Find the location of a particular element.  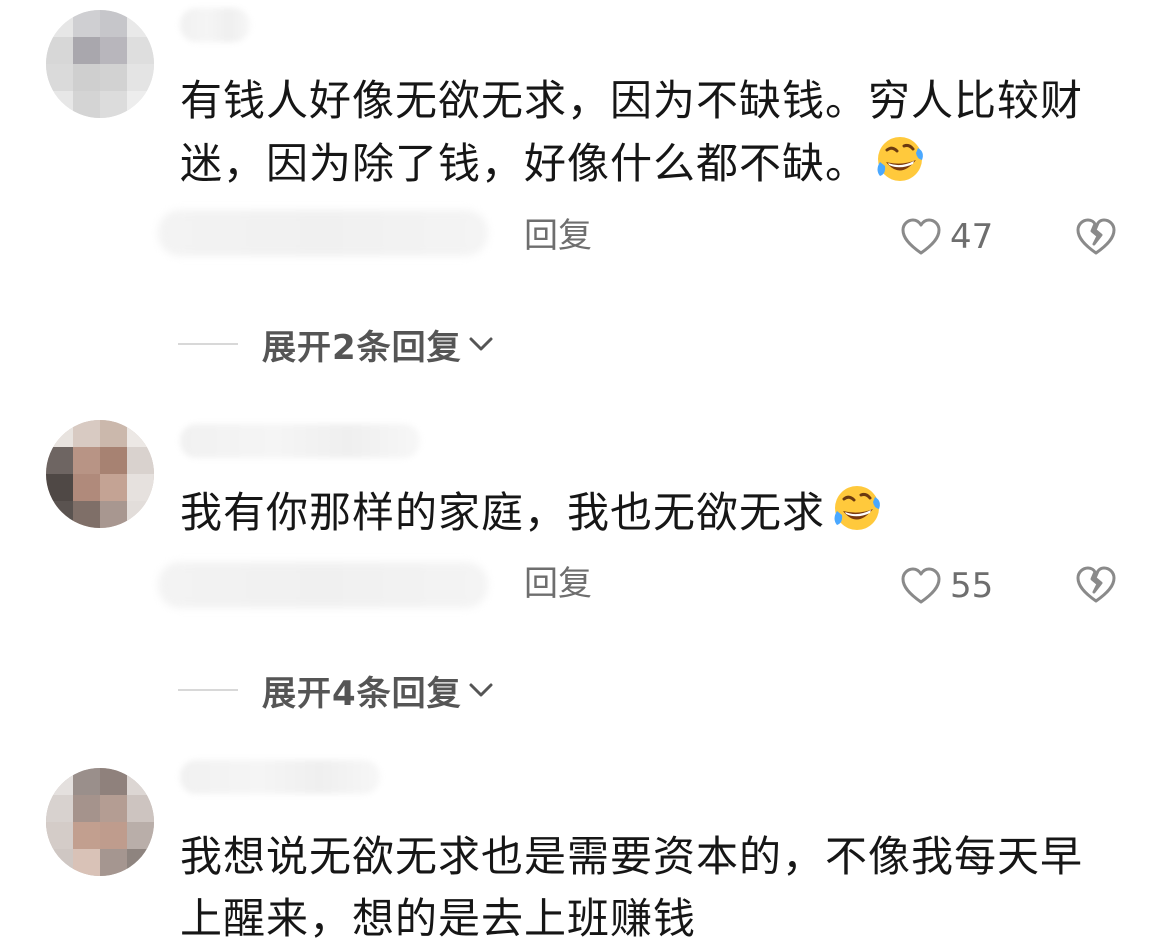

like-button: 47 is located at coordinates (946, 237).